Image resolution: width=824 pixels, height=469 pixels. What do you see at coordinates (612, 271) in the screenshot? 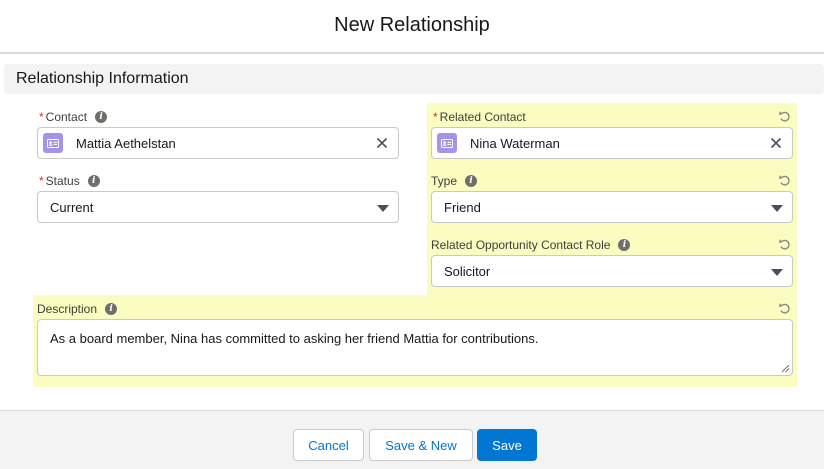
I see `related-opportunity-contact-role-select: Solicitor` at bounding box center [612, 271].